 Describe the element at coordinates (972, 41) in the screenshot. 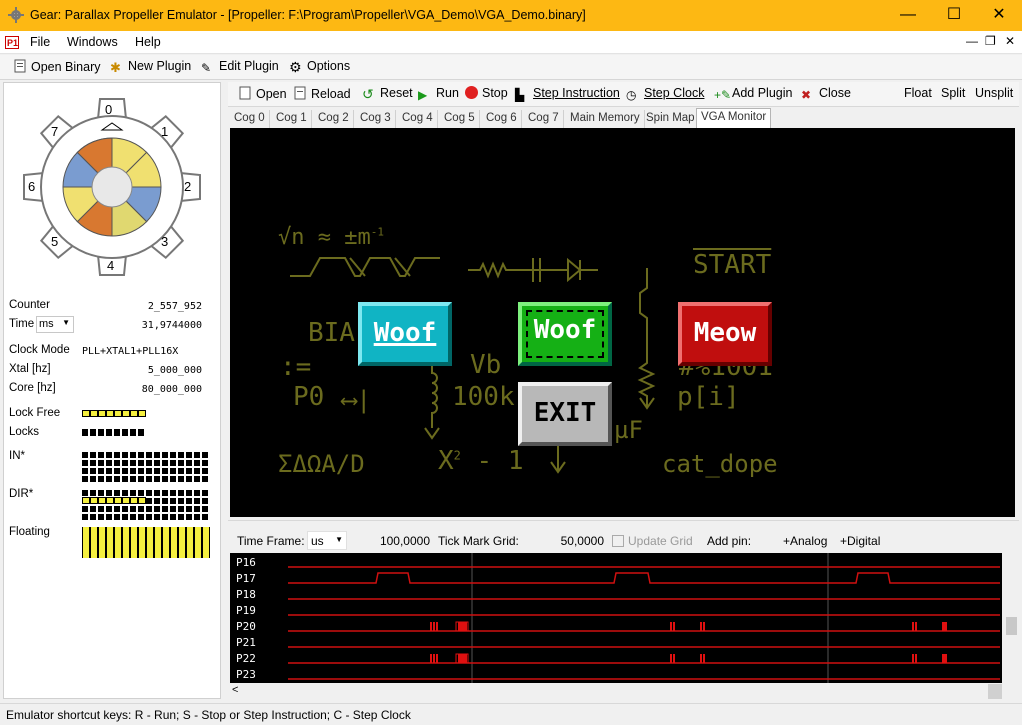

I see `mdi-minimize-icon: —` at that location.